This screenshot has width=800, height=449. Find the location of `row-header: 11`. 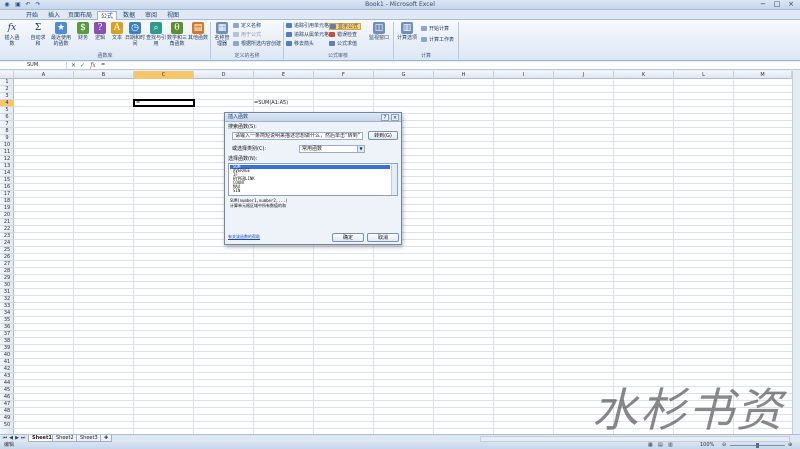

row-header: 11 is located at coordinates (7, 152).